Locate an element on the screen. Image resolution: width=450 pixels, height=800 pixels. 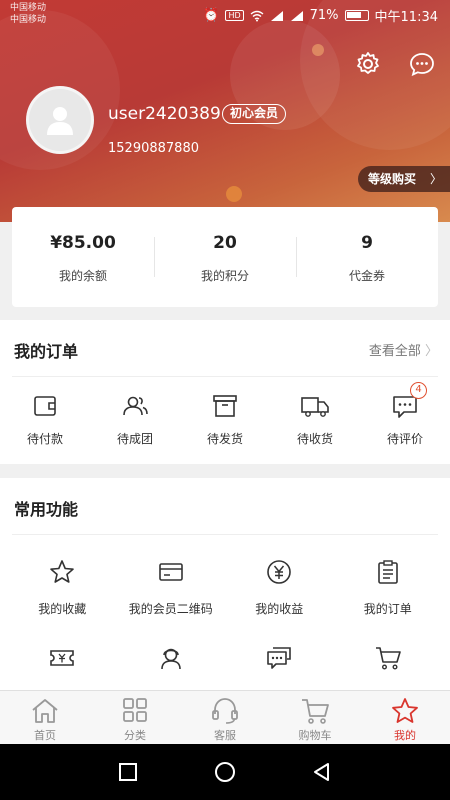
order-status-row: 待付款 待成团 待发货 待收货 4 待评价 is located at coordinates (225, 414).